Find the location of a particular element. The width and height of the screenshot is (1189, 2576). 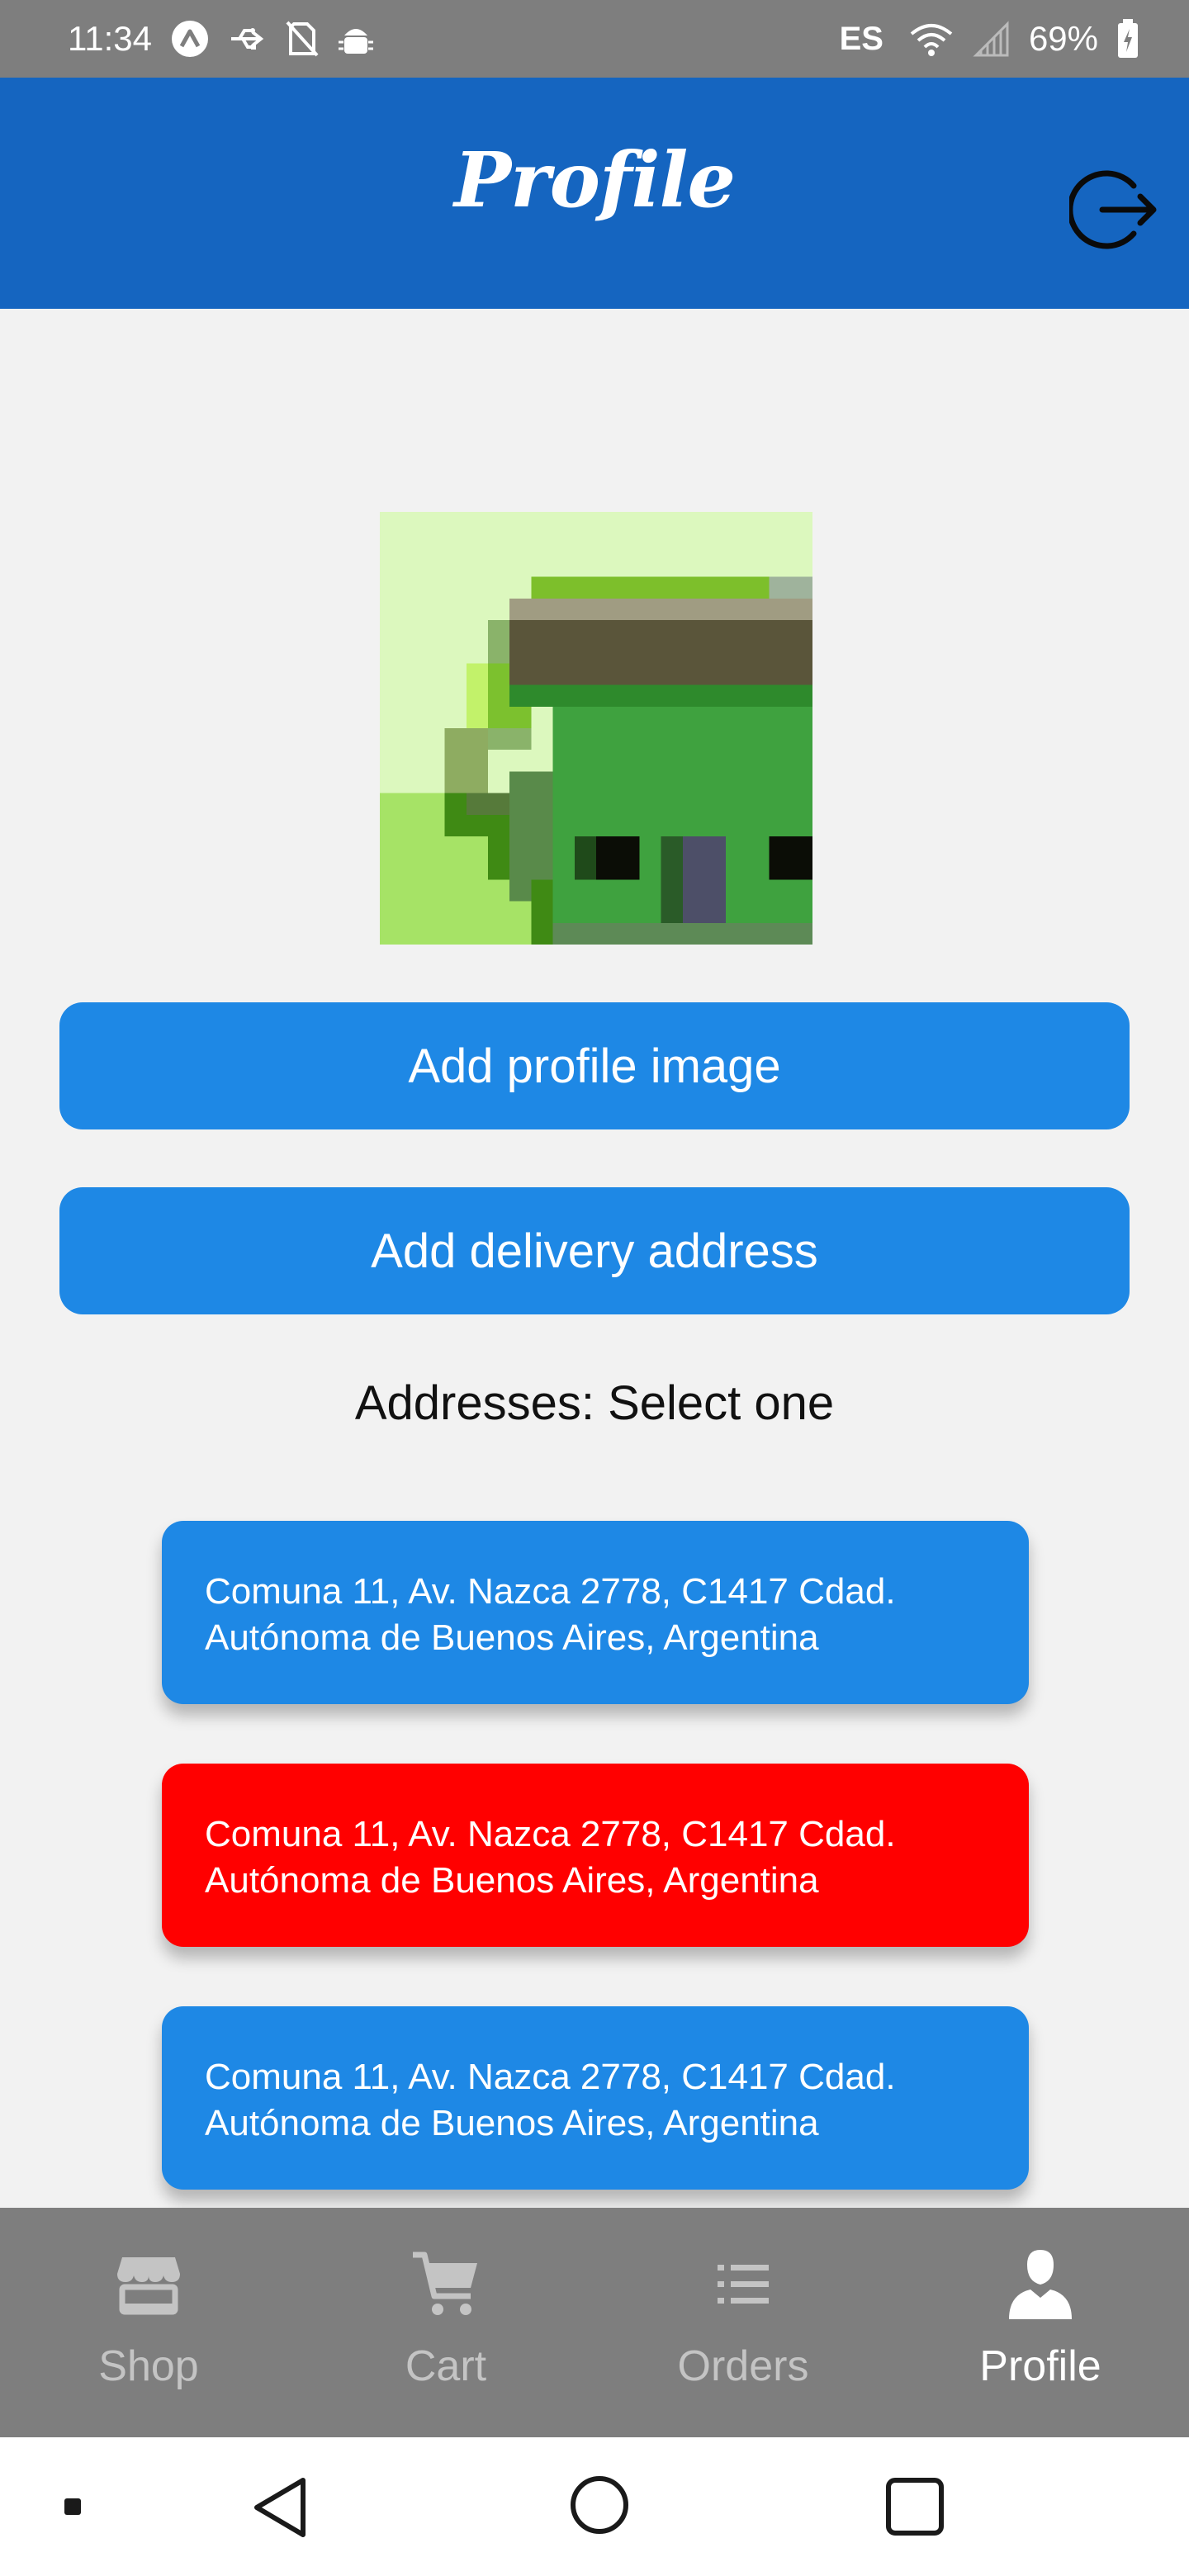

bottom-tab-bar: Shop Cart Orders Profile is located at coordinates (594, 2322).